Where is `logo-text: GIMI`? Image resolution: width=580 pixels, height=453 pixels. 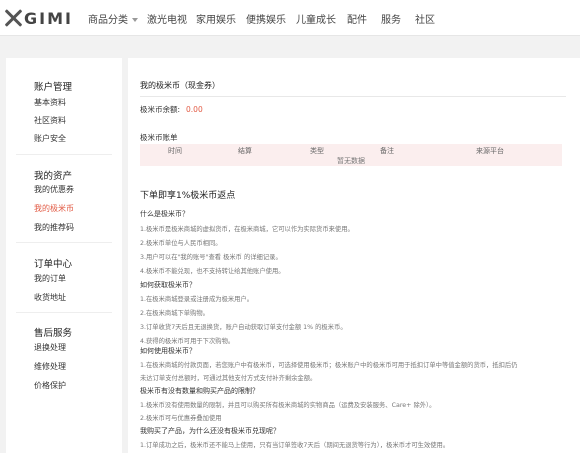 logo-text: GIMI is located at coordinates (48, 18).